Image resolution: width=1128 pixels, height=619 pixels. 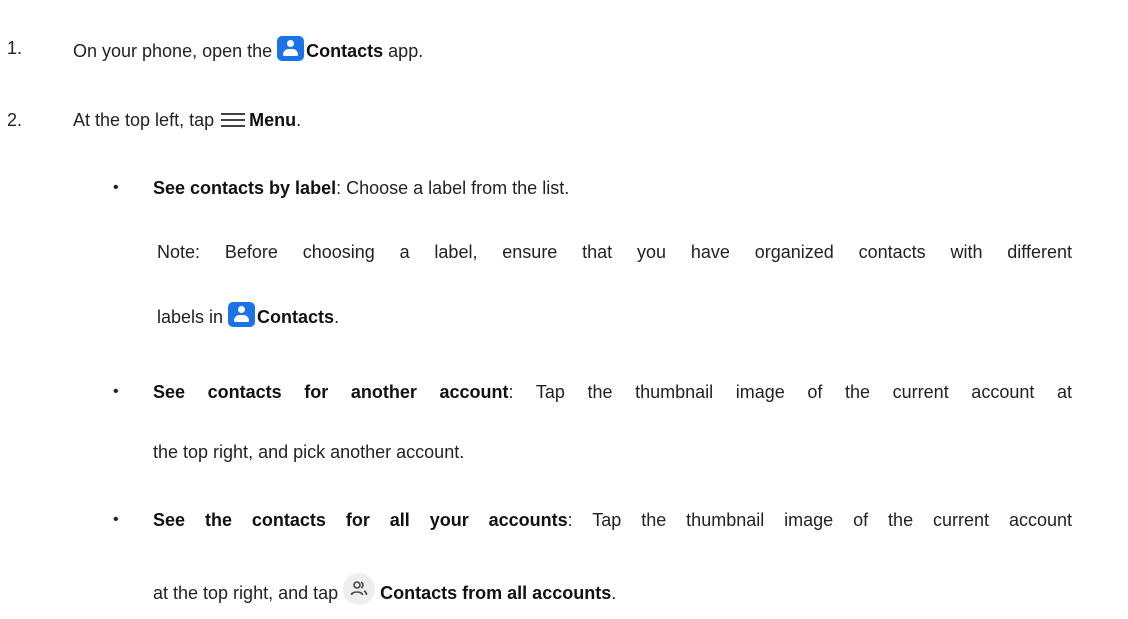 I want to click on bullet-3-continuation-bold: Contacts from all accounts, so click(x=496, y=593).